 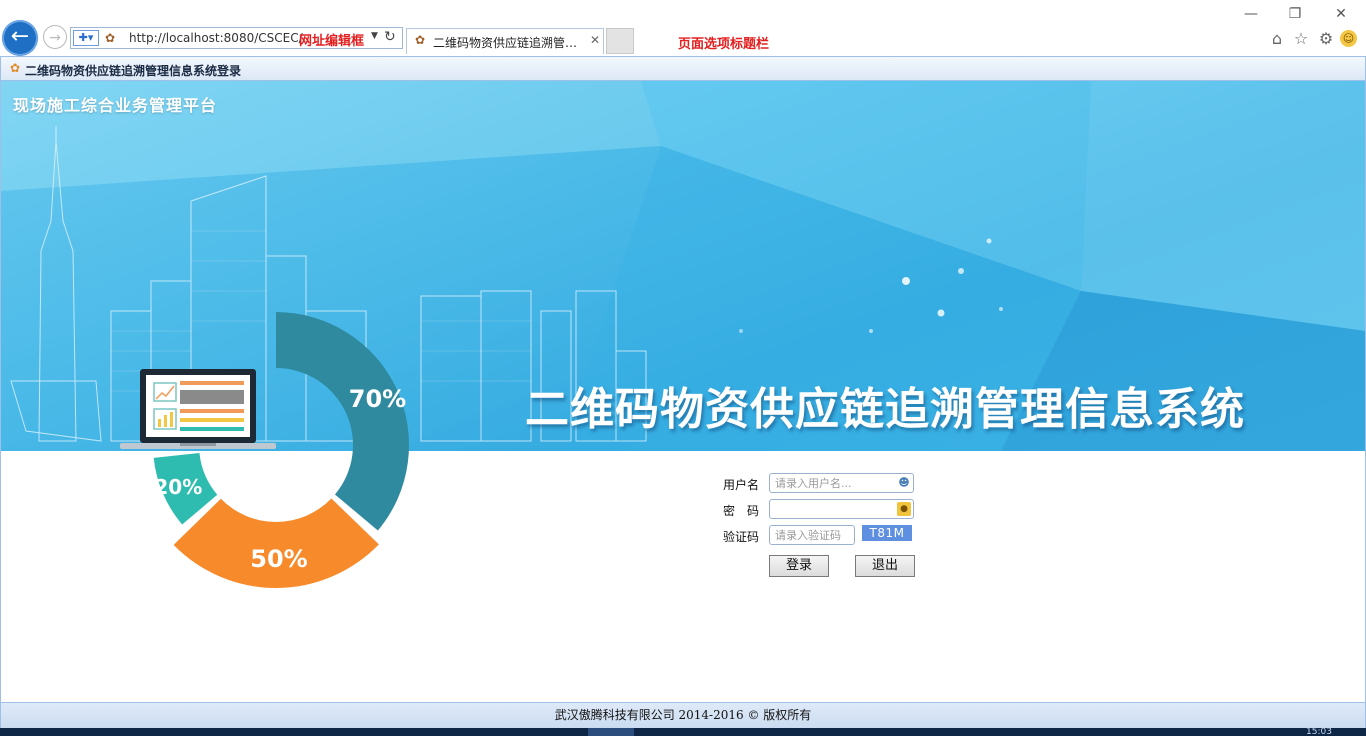 I want to click on captcha-input, so click(x=812, y=535).